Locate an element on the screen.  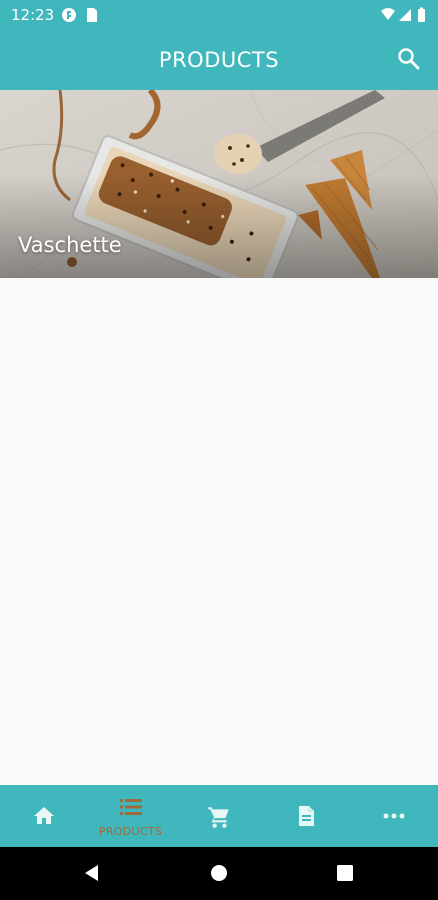
nav-cart is located at coordinates (218, 816).